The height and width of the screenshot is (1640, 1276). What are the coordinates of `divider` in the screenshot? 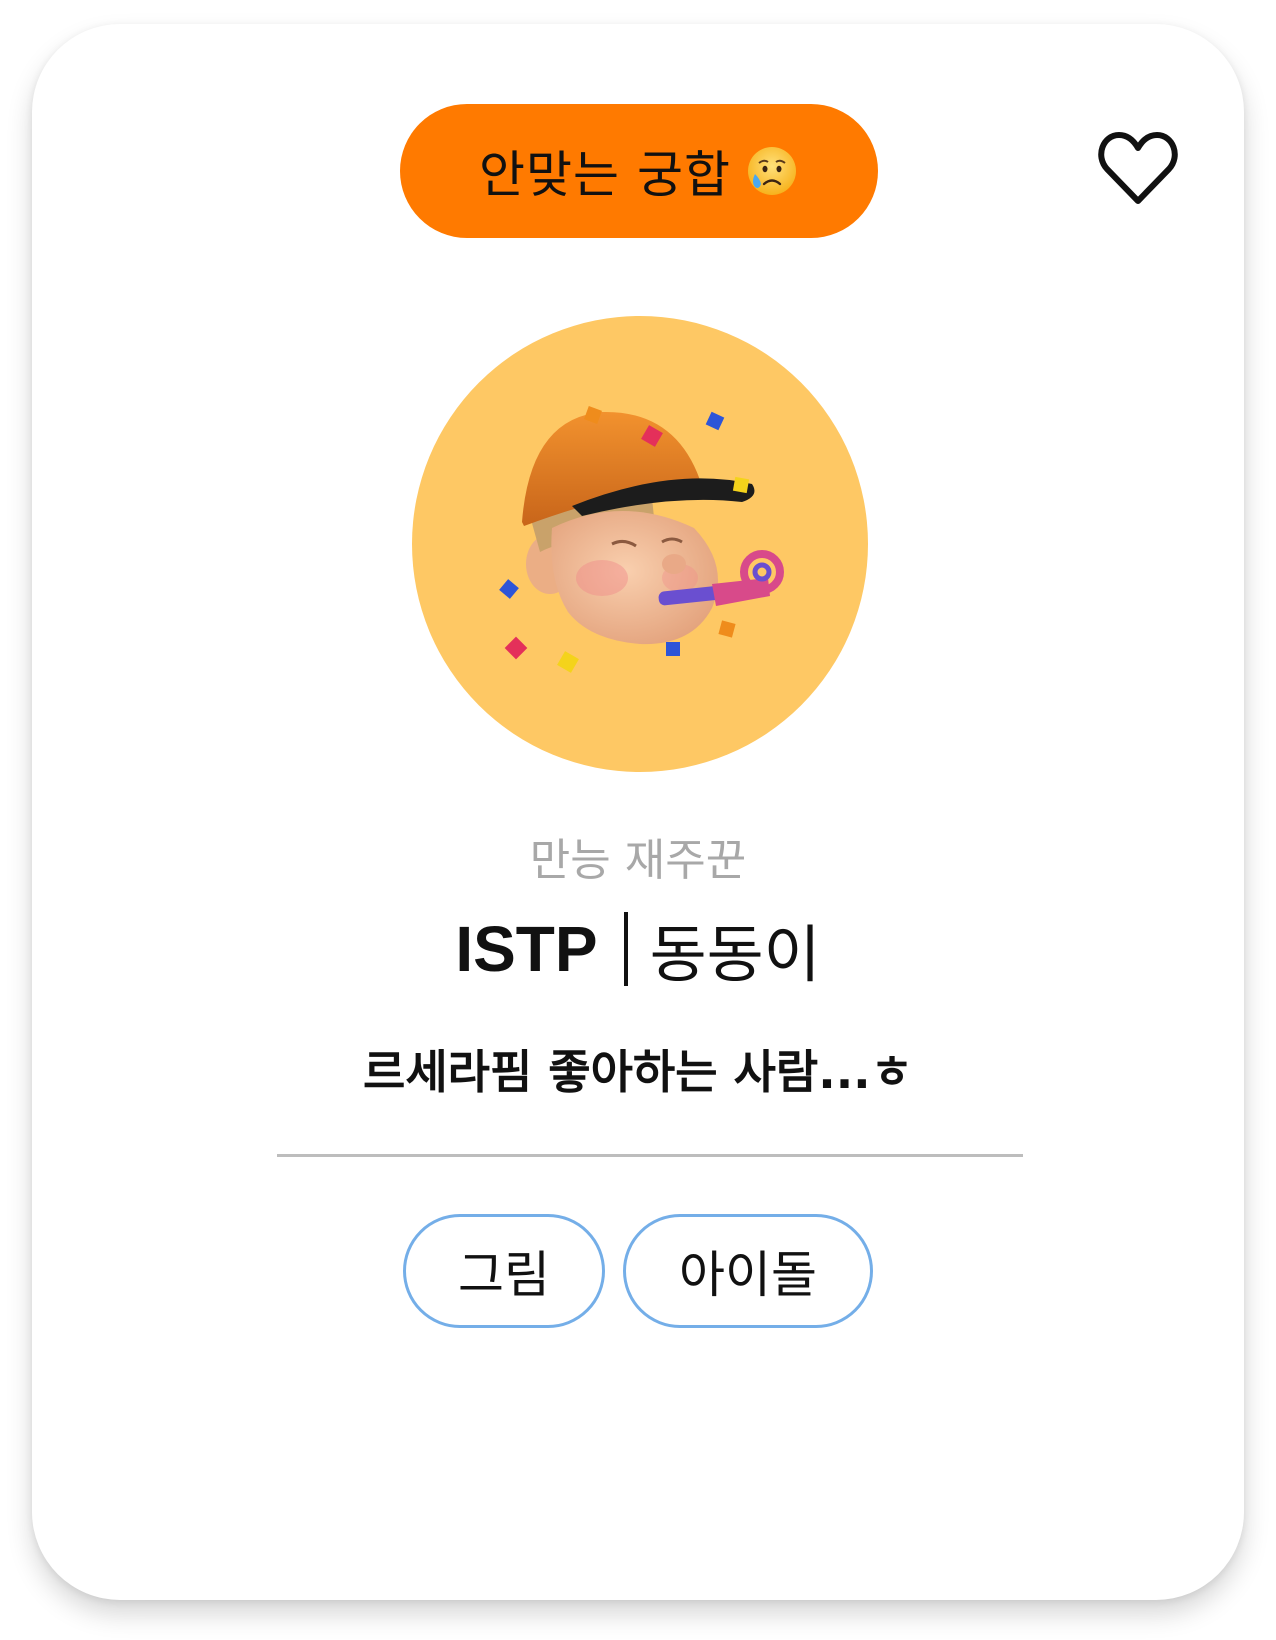 It's located at (650, 1155).